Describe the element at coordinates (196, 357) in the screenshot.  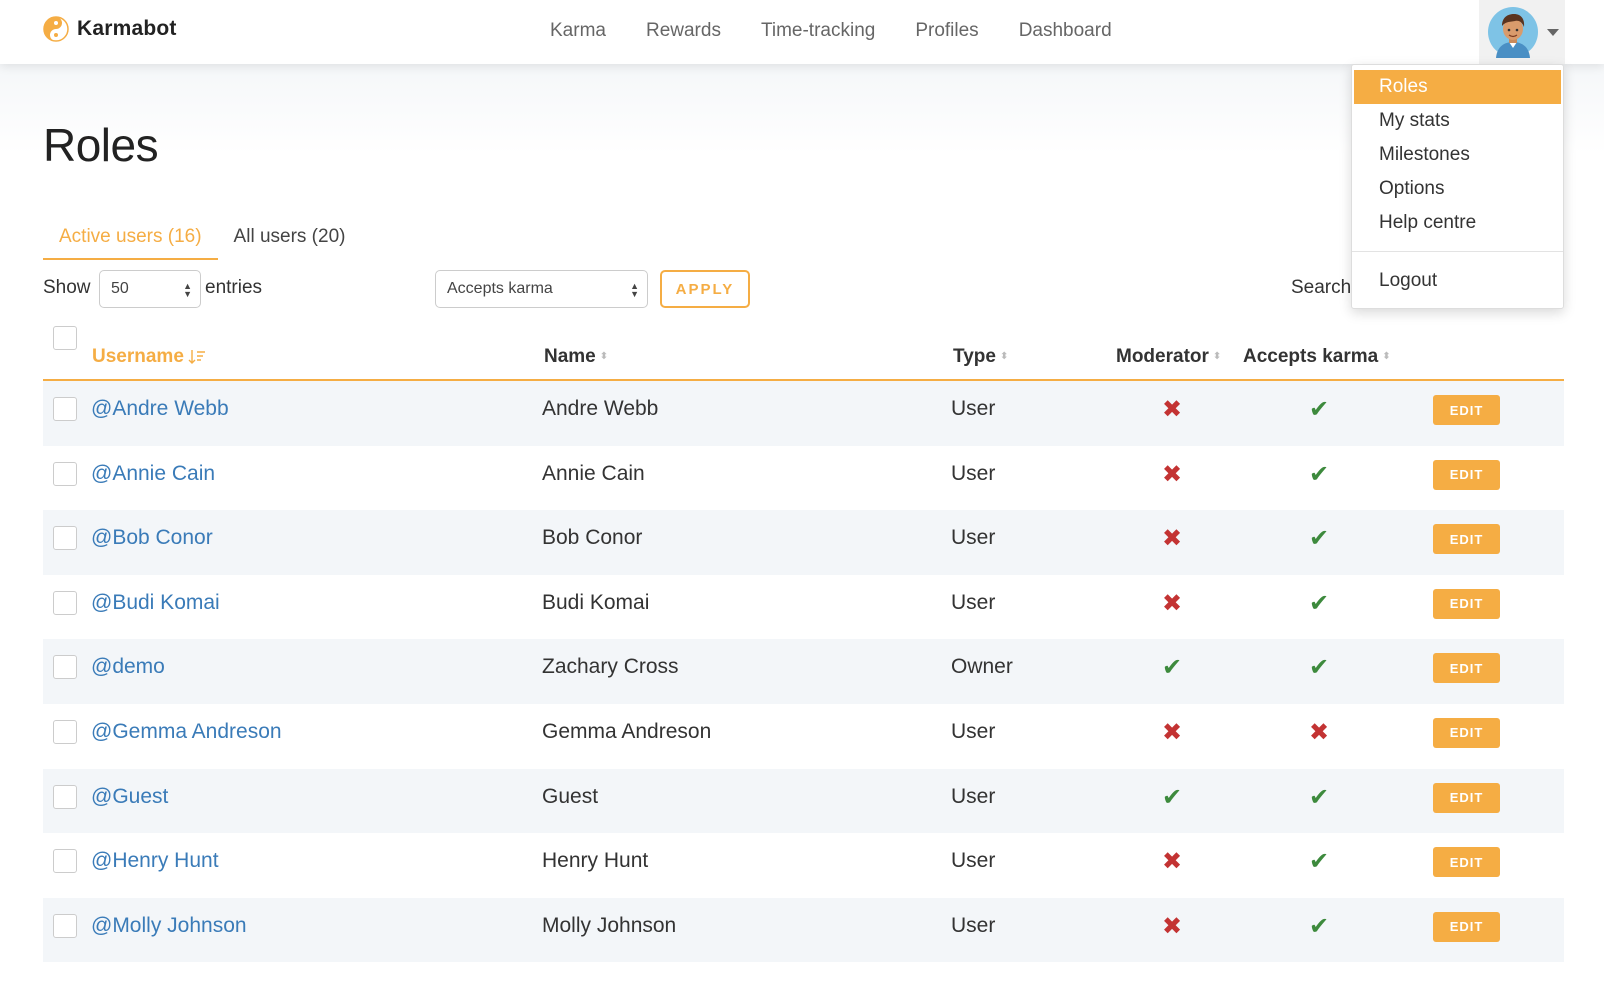
I see `sort-descending-icon` at that location.